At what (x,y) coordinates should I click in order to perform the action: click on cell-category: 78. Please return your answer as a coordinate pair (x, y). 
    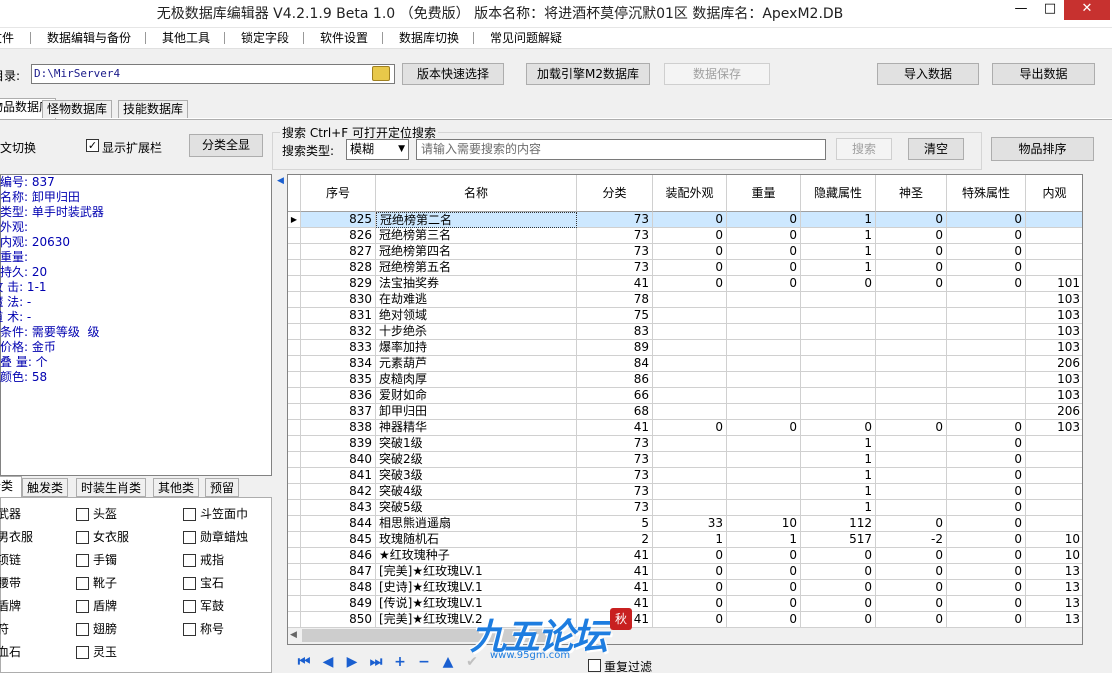
    Looking at the image, I should click on (615, 300).